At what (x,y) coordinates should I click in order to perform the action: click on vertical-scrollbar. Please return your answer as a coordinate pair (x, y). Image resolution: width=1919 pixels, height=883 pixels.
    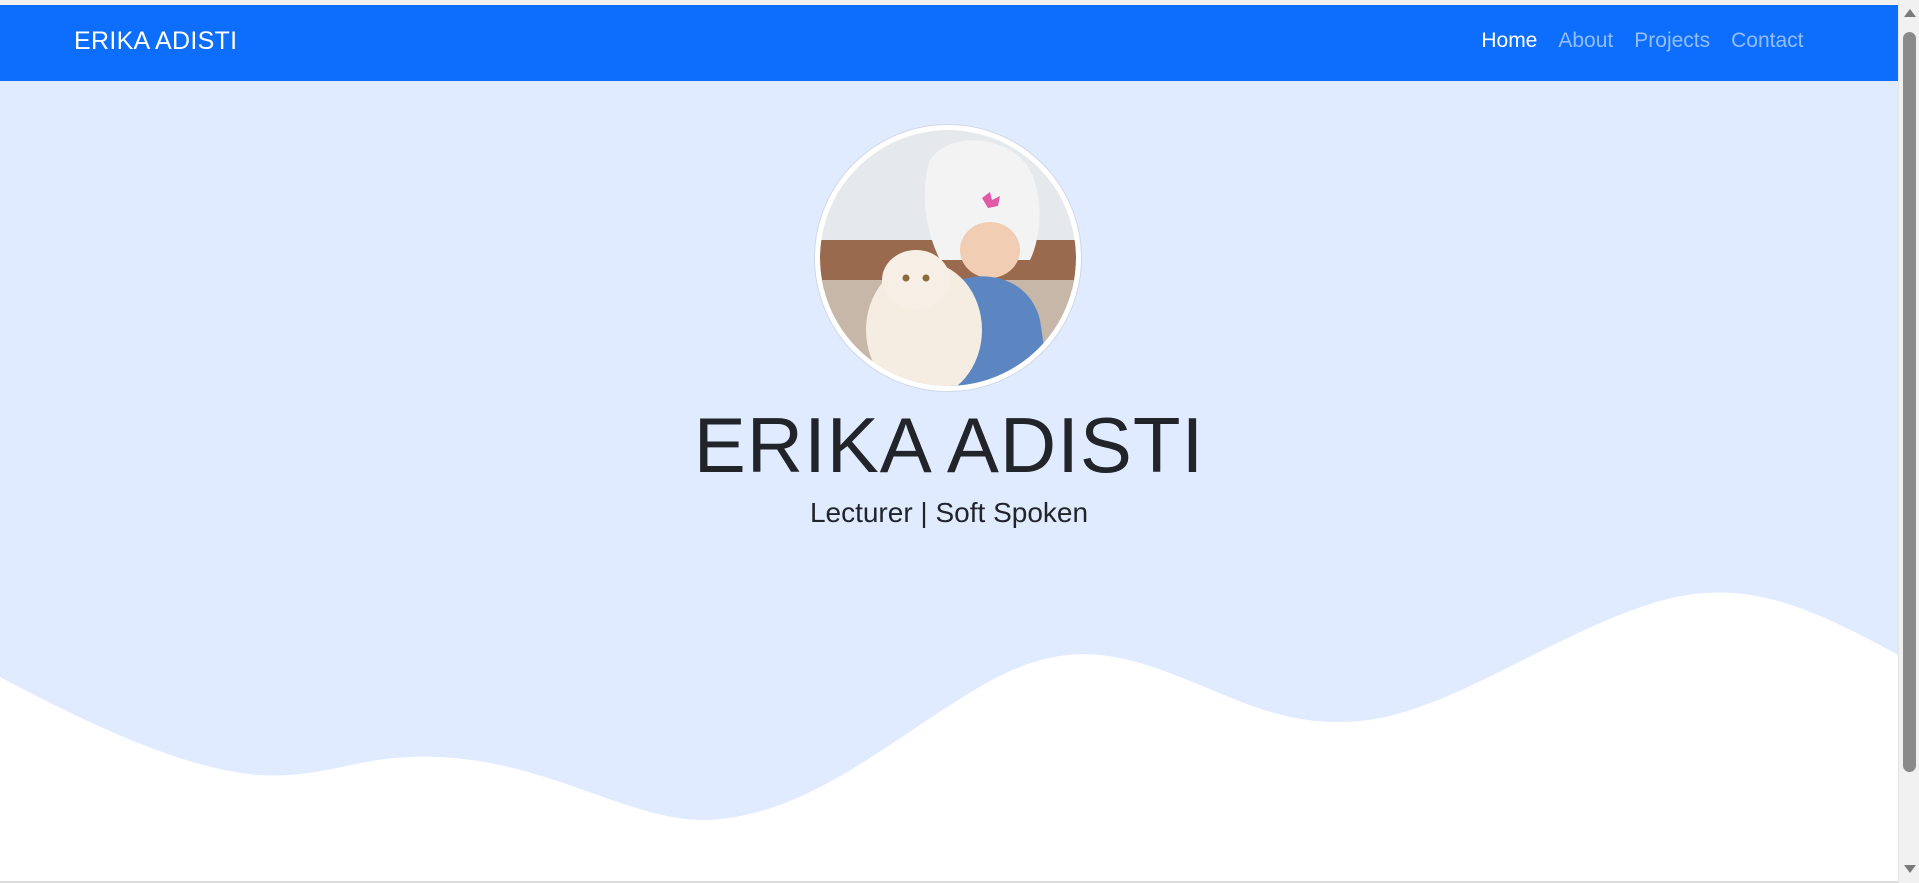
    Looking at the image, I should click on (1908, 441).